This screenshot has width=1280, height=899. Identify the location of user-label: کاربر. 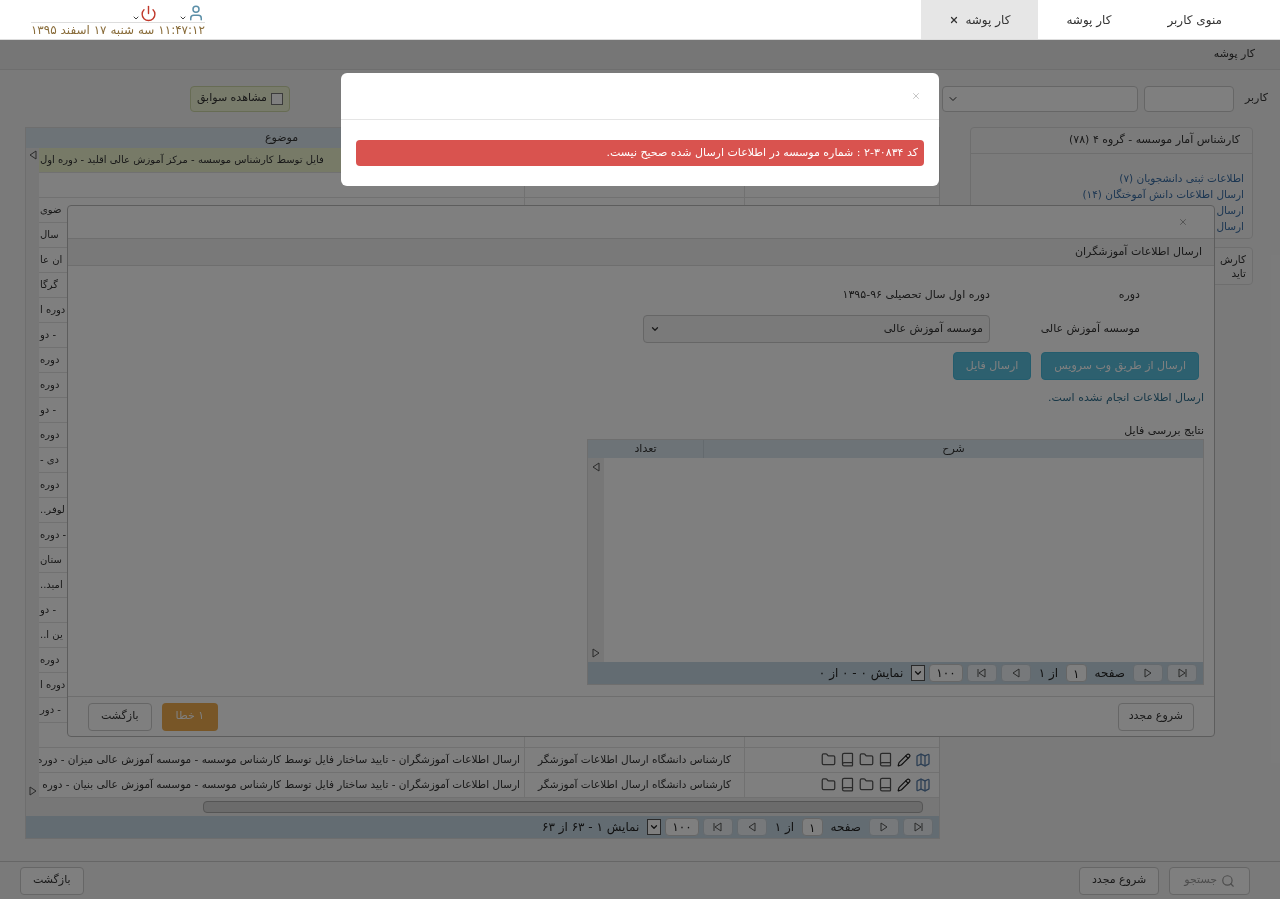
(1255, 98).